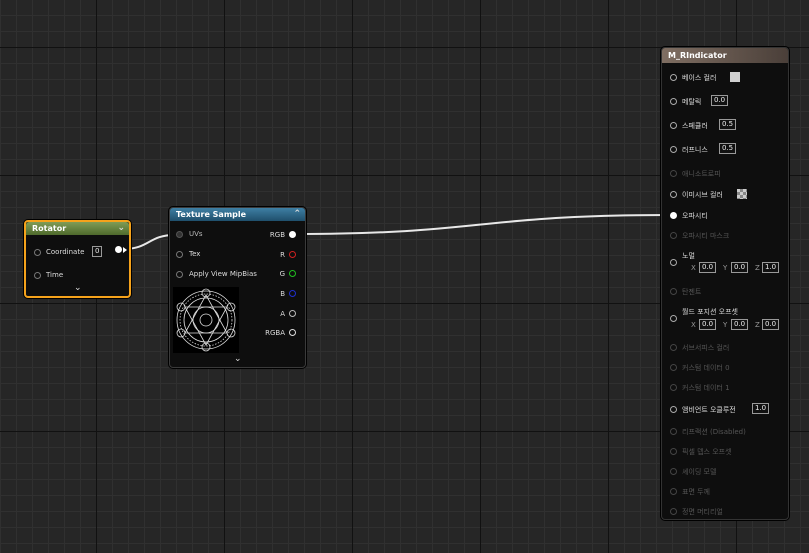 This screenshot has height=553, width=809. I want to click on thickness-label: 표면 두께, so click(696, 492).